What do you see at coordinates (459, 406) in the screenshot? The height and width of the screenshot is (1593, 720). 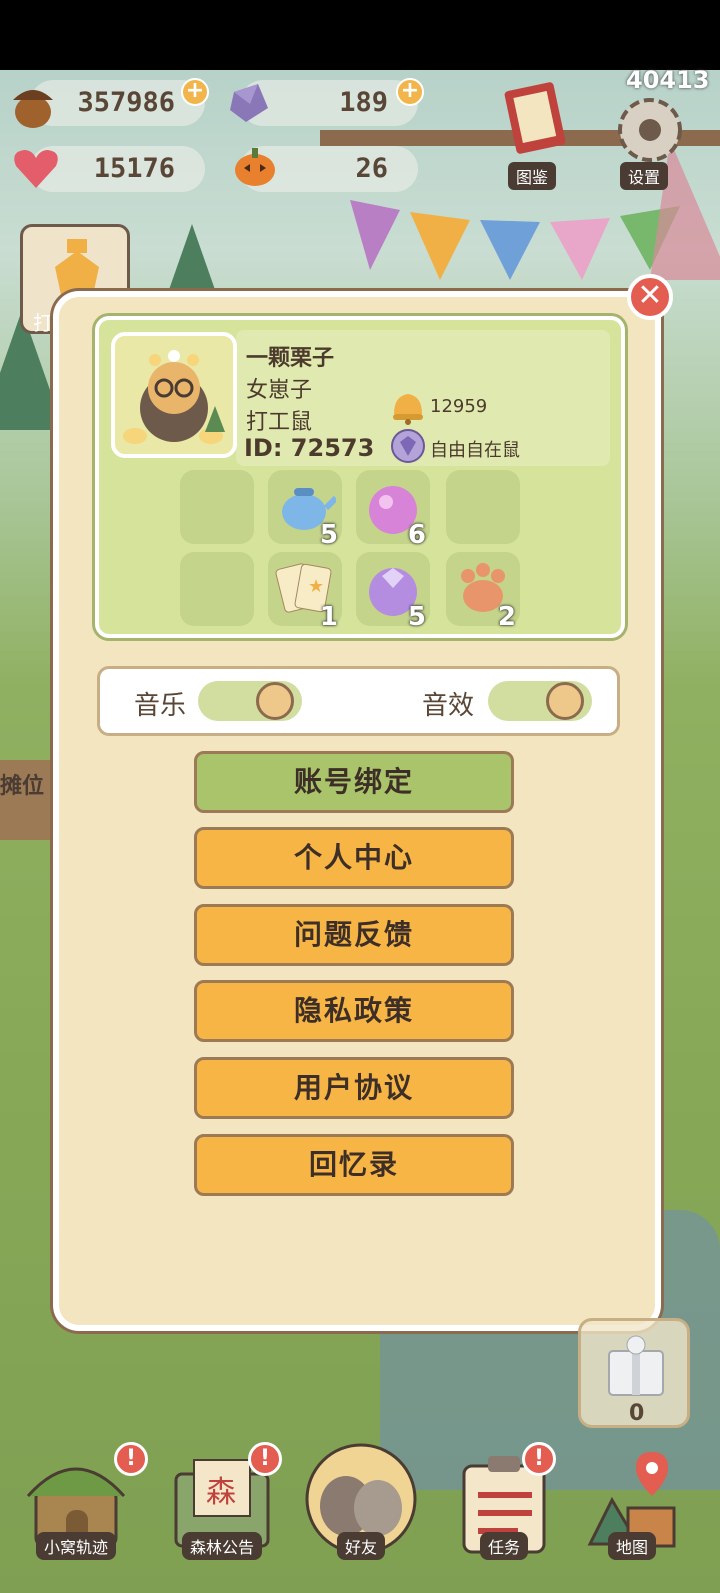 I see `bell-count: 12959` at bounding box center [459, 406].